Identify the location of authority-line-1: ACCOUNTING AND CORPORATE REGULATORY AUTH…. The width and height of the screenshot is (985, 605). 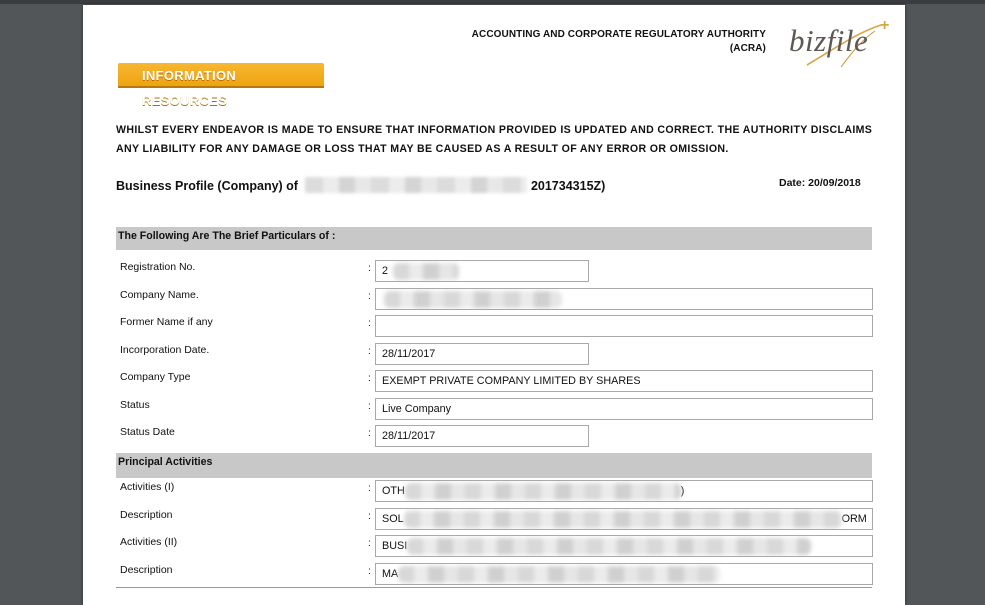
(618, 34).